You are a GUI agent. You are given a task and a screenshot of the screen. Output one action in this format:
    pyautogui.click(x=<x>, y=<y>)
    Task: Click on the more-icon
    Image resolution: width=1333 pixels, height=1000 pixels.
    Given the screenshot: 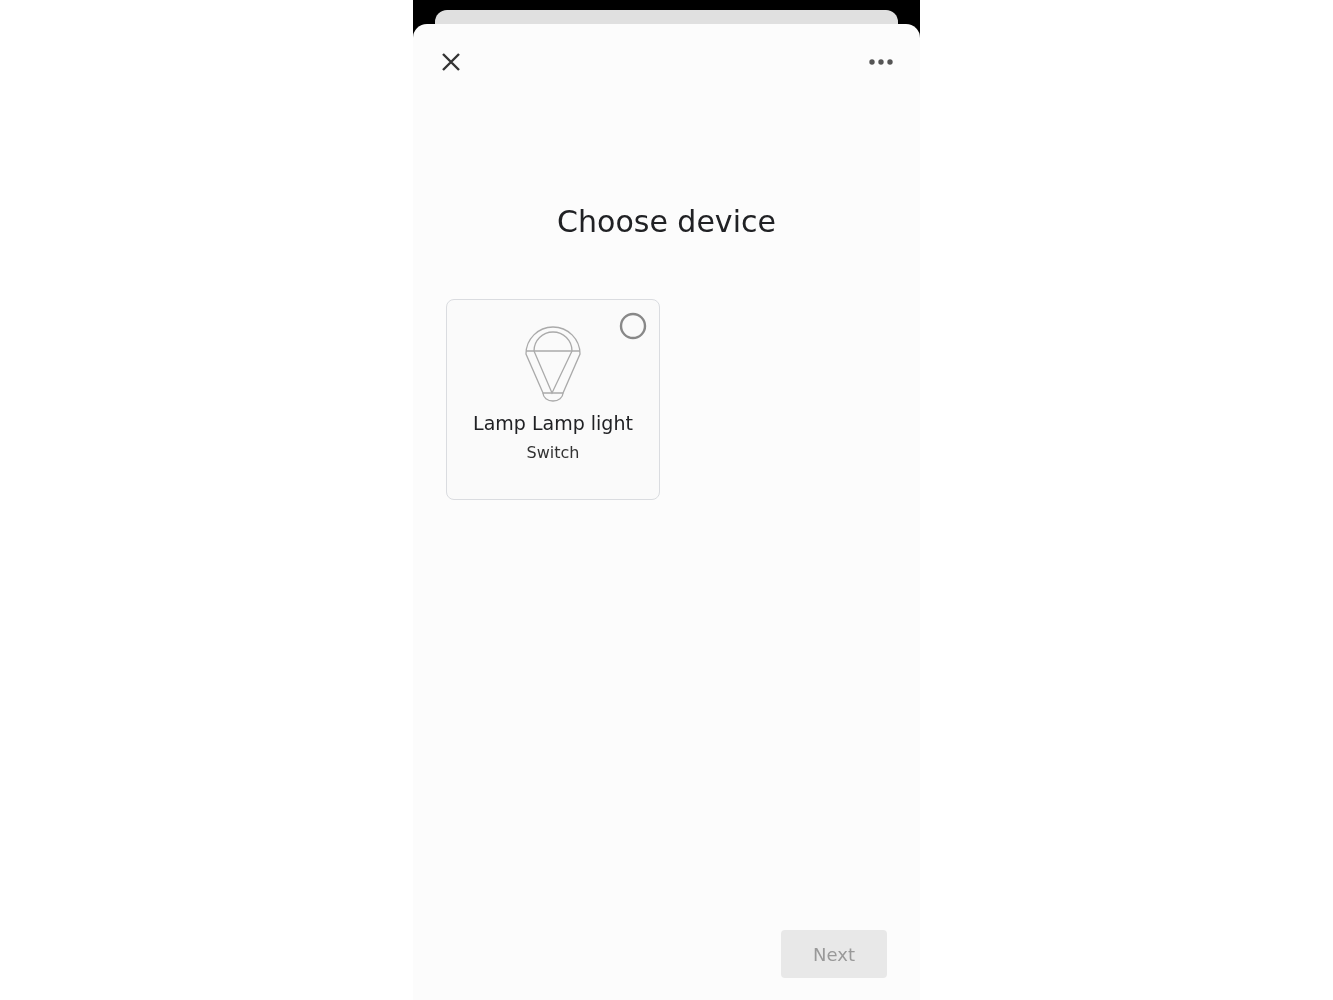 What is the action you would take?
    pyautogui.click(x=881, y=62)
    